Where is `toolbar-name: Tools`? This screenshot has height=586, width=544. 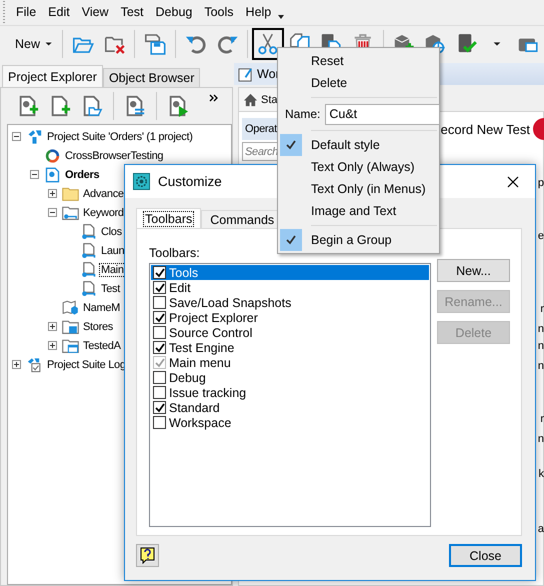 toolbar-name: Tools is located at coordinates (183, 273).